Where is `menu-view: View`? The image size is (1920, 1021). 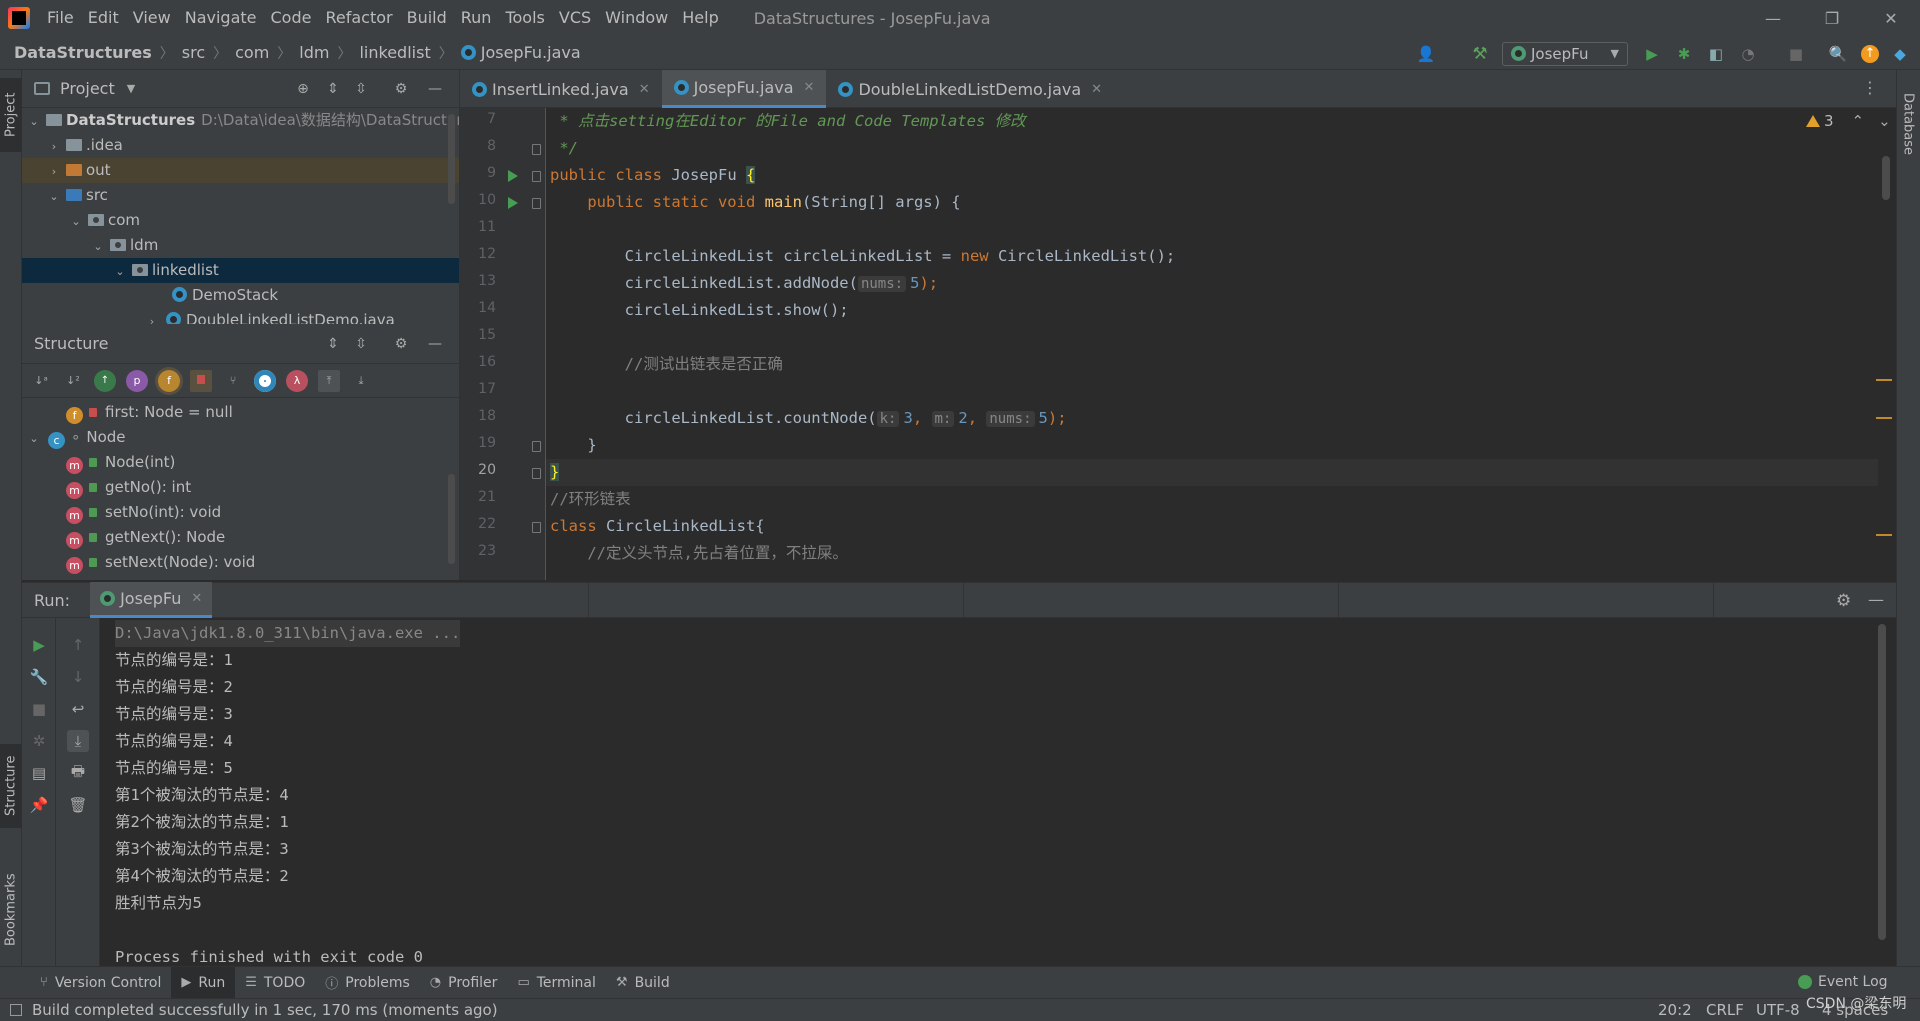 menu-view: View is located at coordinates (152, 18).